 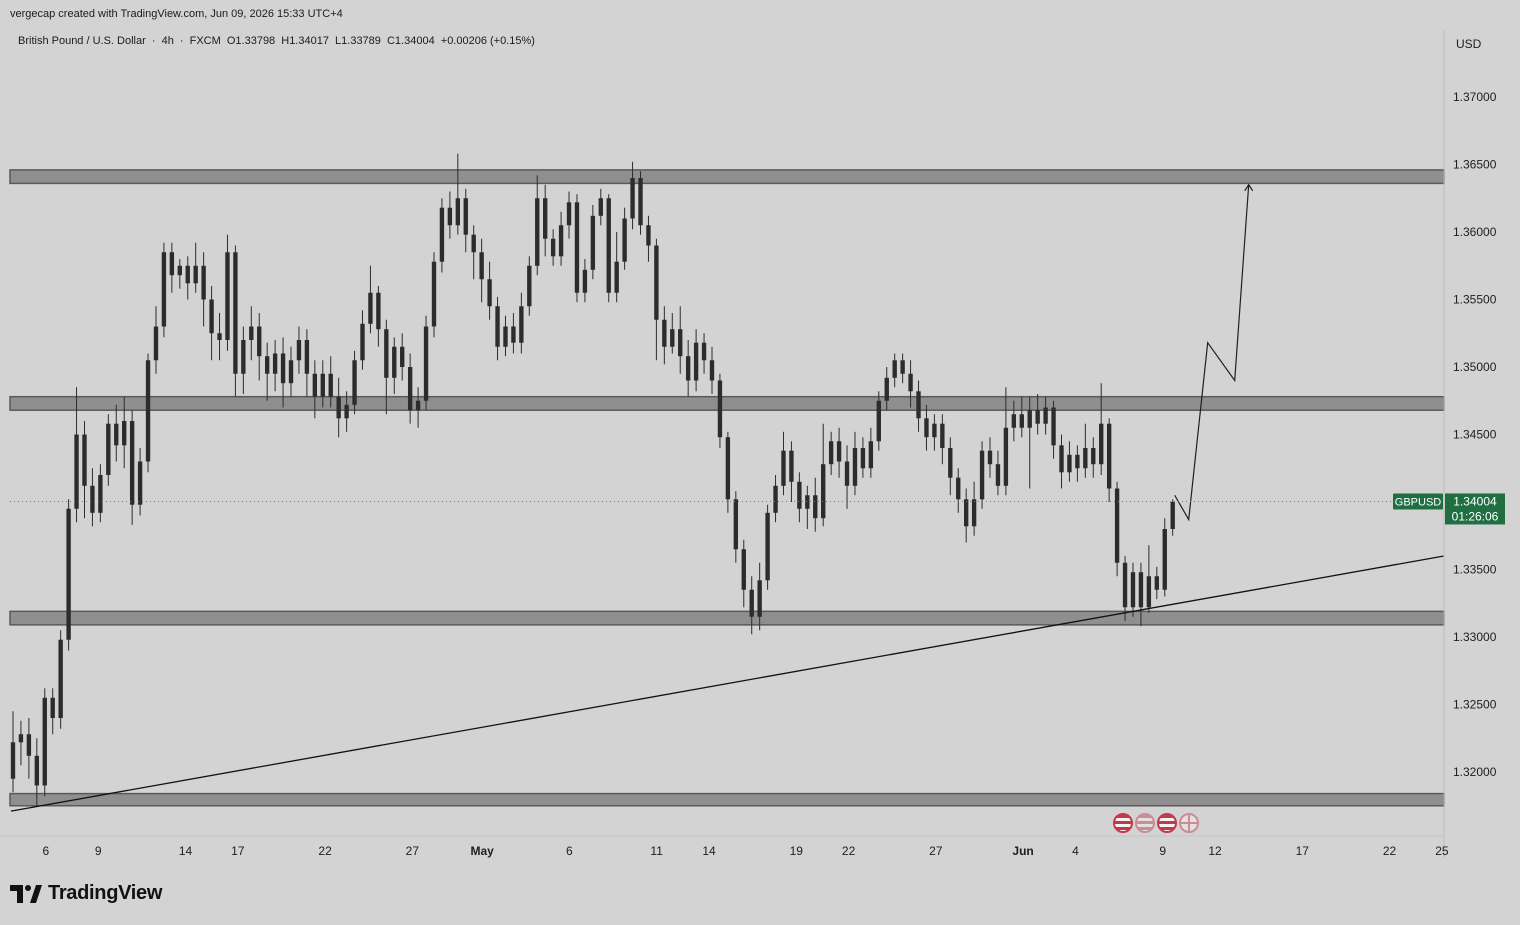 What do you see at coordinates (1475, 637) in the screenshot?
I see `price-tick-label: 1.33000` at bounding box center [1475, 637].